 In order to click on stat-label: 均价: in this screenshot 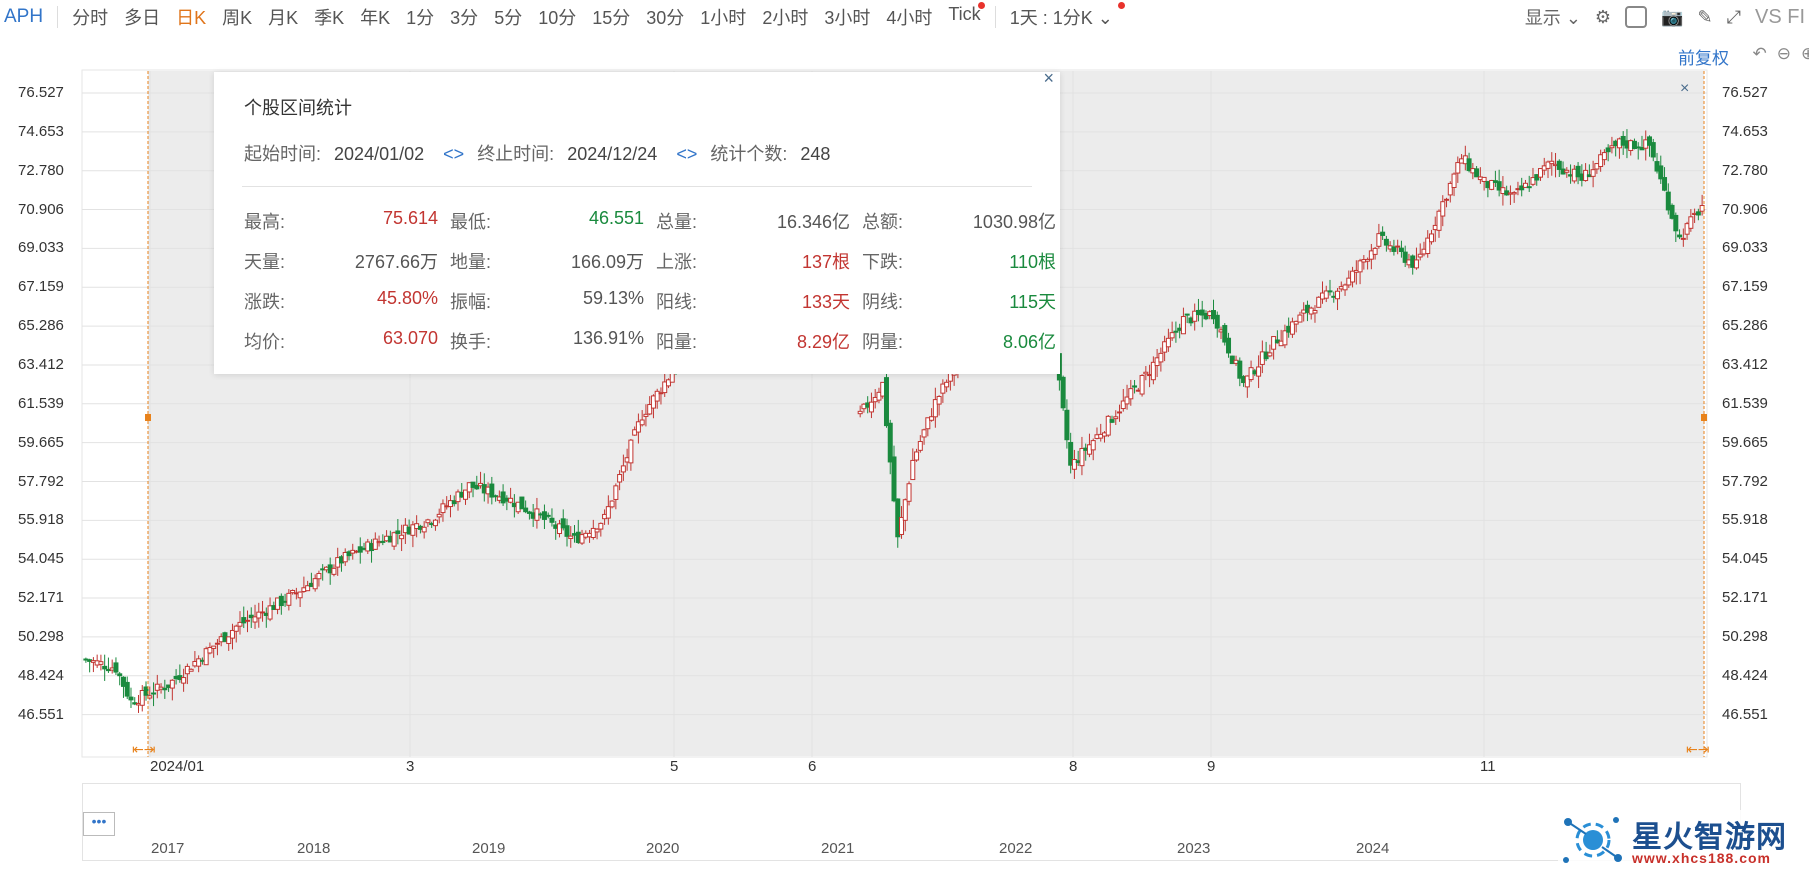, I will do `click(264, 341)`.